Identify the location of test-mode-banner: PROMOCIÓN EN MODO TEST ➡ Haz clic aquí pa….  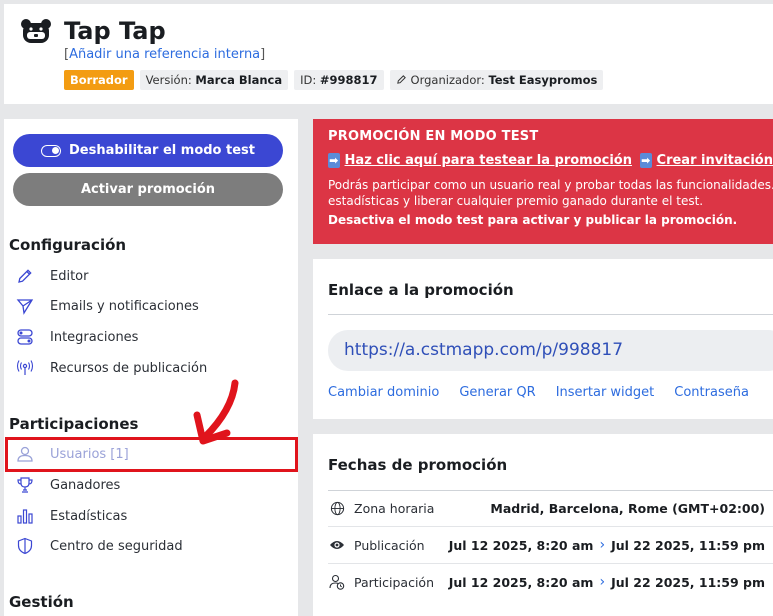
(543, 181).